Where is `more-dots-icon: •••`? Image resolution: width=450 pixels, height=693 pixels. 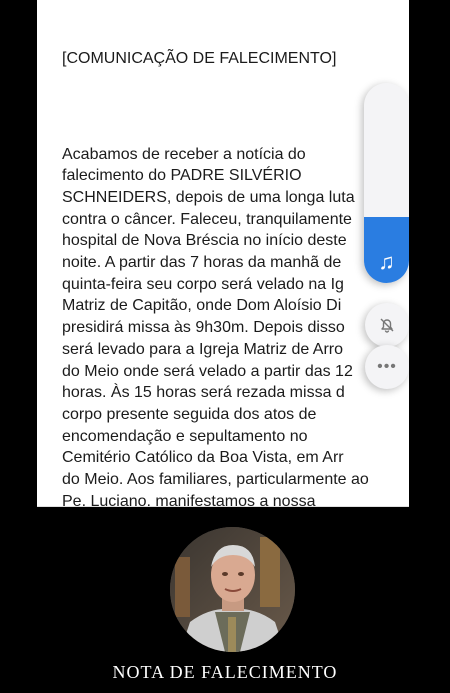
more-dots-icon: ••• is located at coordinates (387, 366).